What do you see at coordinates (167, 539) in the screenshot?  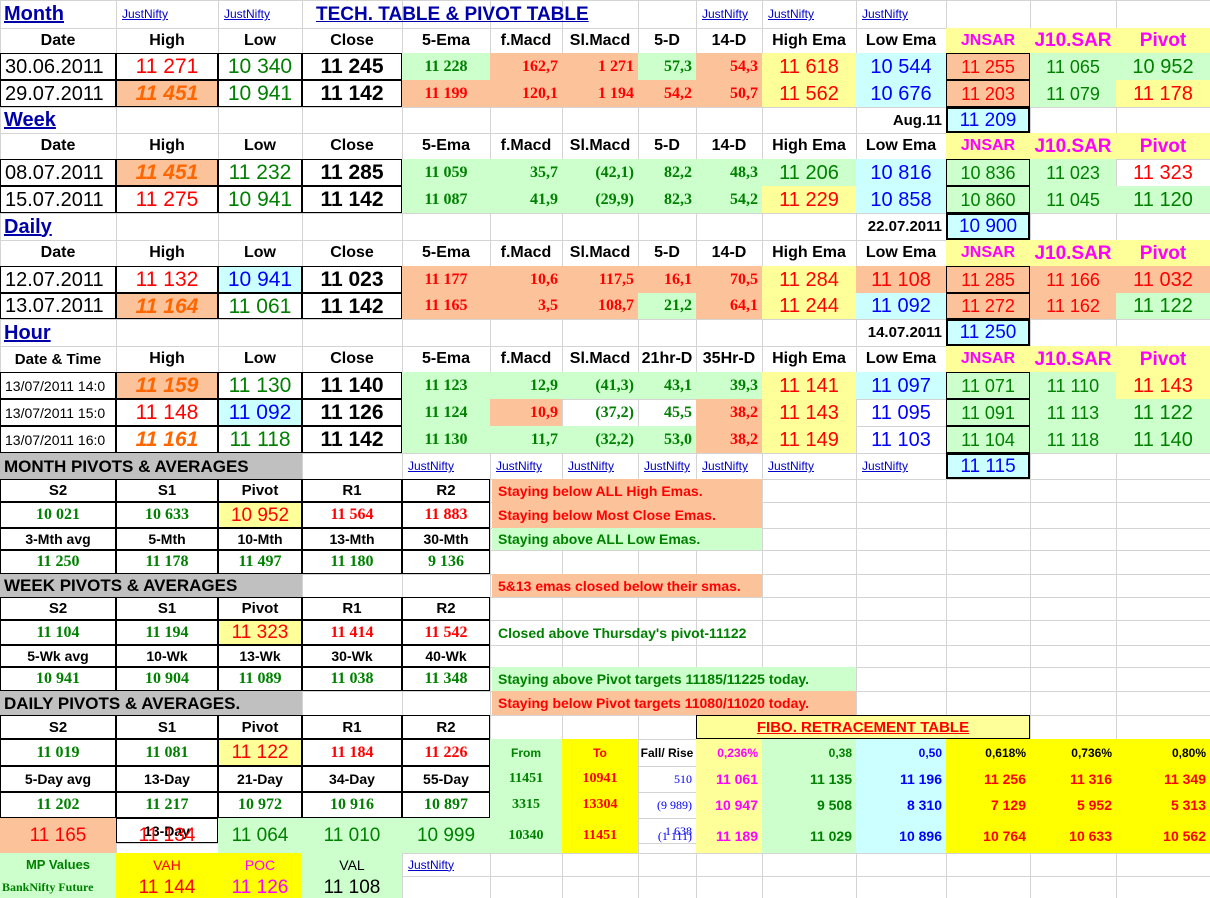 I see `avg-label: 5-Mth` at bounding box center [167, 539].